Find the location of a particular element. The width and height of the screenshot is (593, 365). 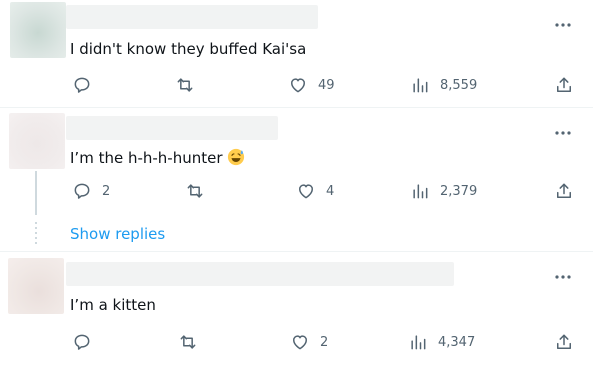

views-button: 8,559 is located at coordinates (443, 85).